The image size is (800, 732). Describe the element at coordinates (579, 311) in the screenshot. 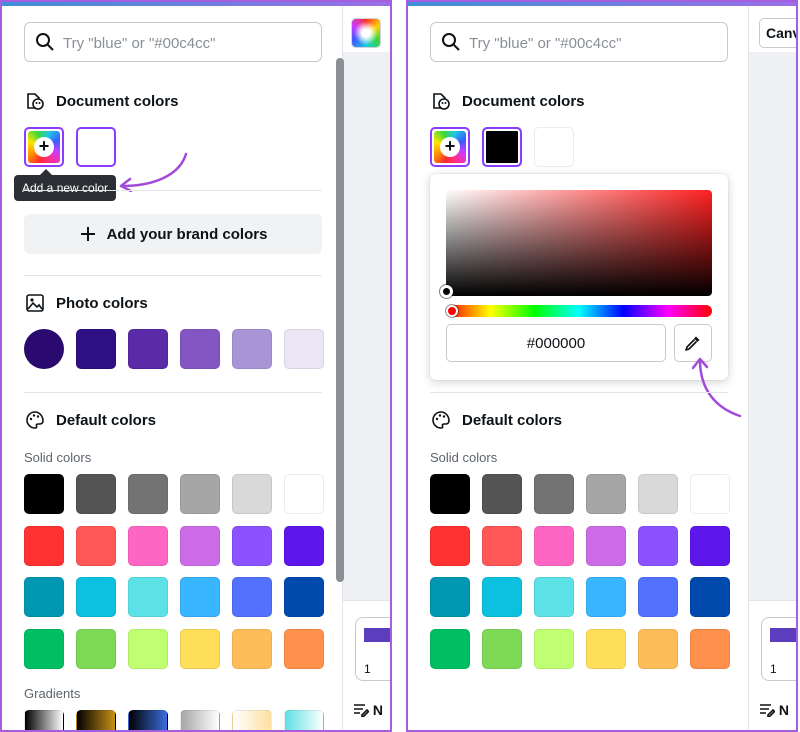

I see `hue-slider` at that location.